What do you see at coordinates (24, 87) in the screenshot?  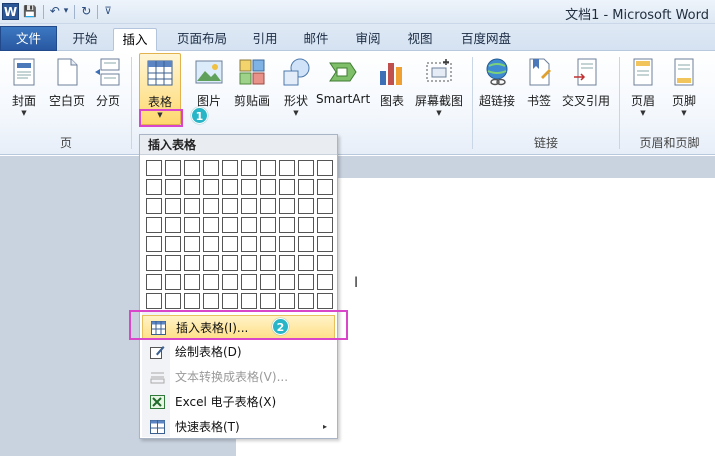 I see `cover-page-button: 封面 ▼` at bounding box center [24, 87].